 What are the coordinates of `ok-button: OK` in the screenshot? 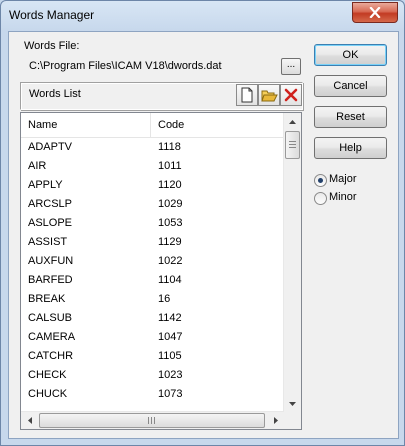 It's located at (350, 55).